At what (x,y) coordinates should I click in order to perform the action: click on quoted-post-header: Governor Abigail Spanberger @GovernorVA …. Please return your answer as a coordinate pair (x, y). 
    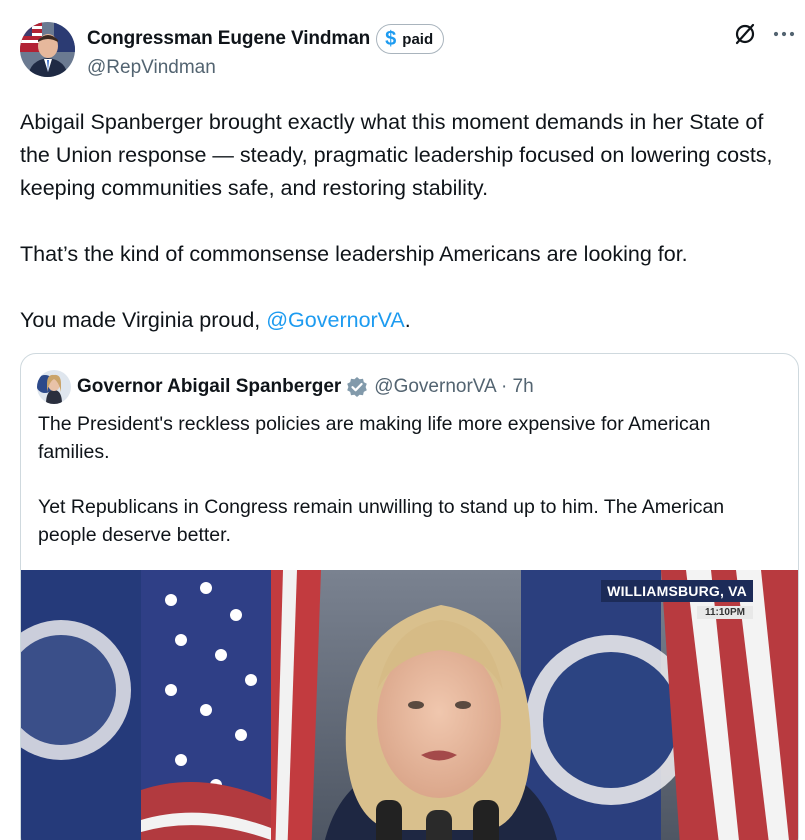
    Looking at the image, I should click on (285, 387).